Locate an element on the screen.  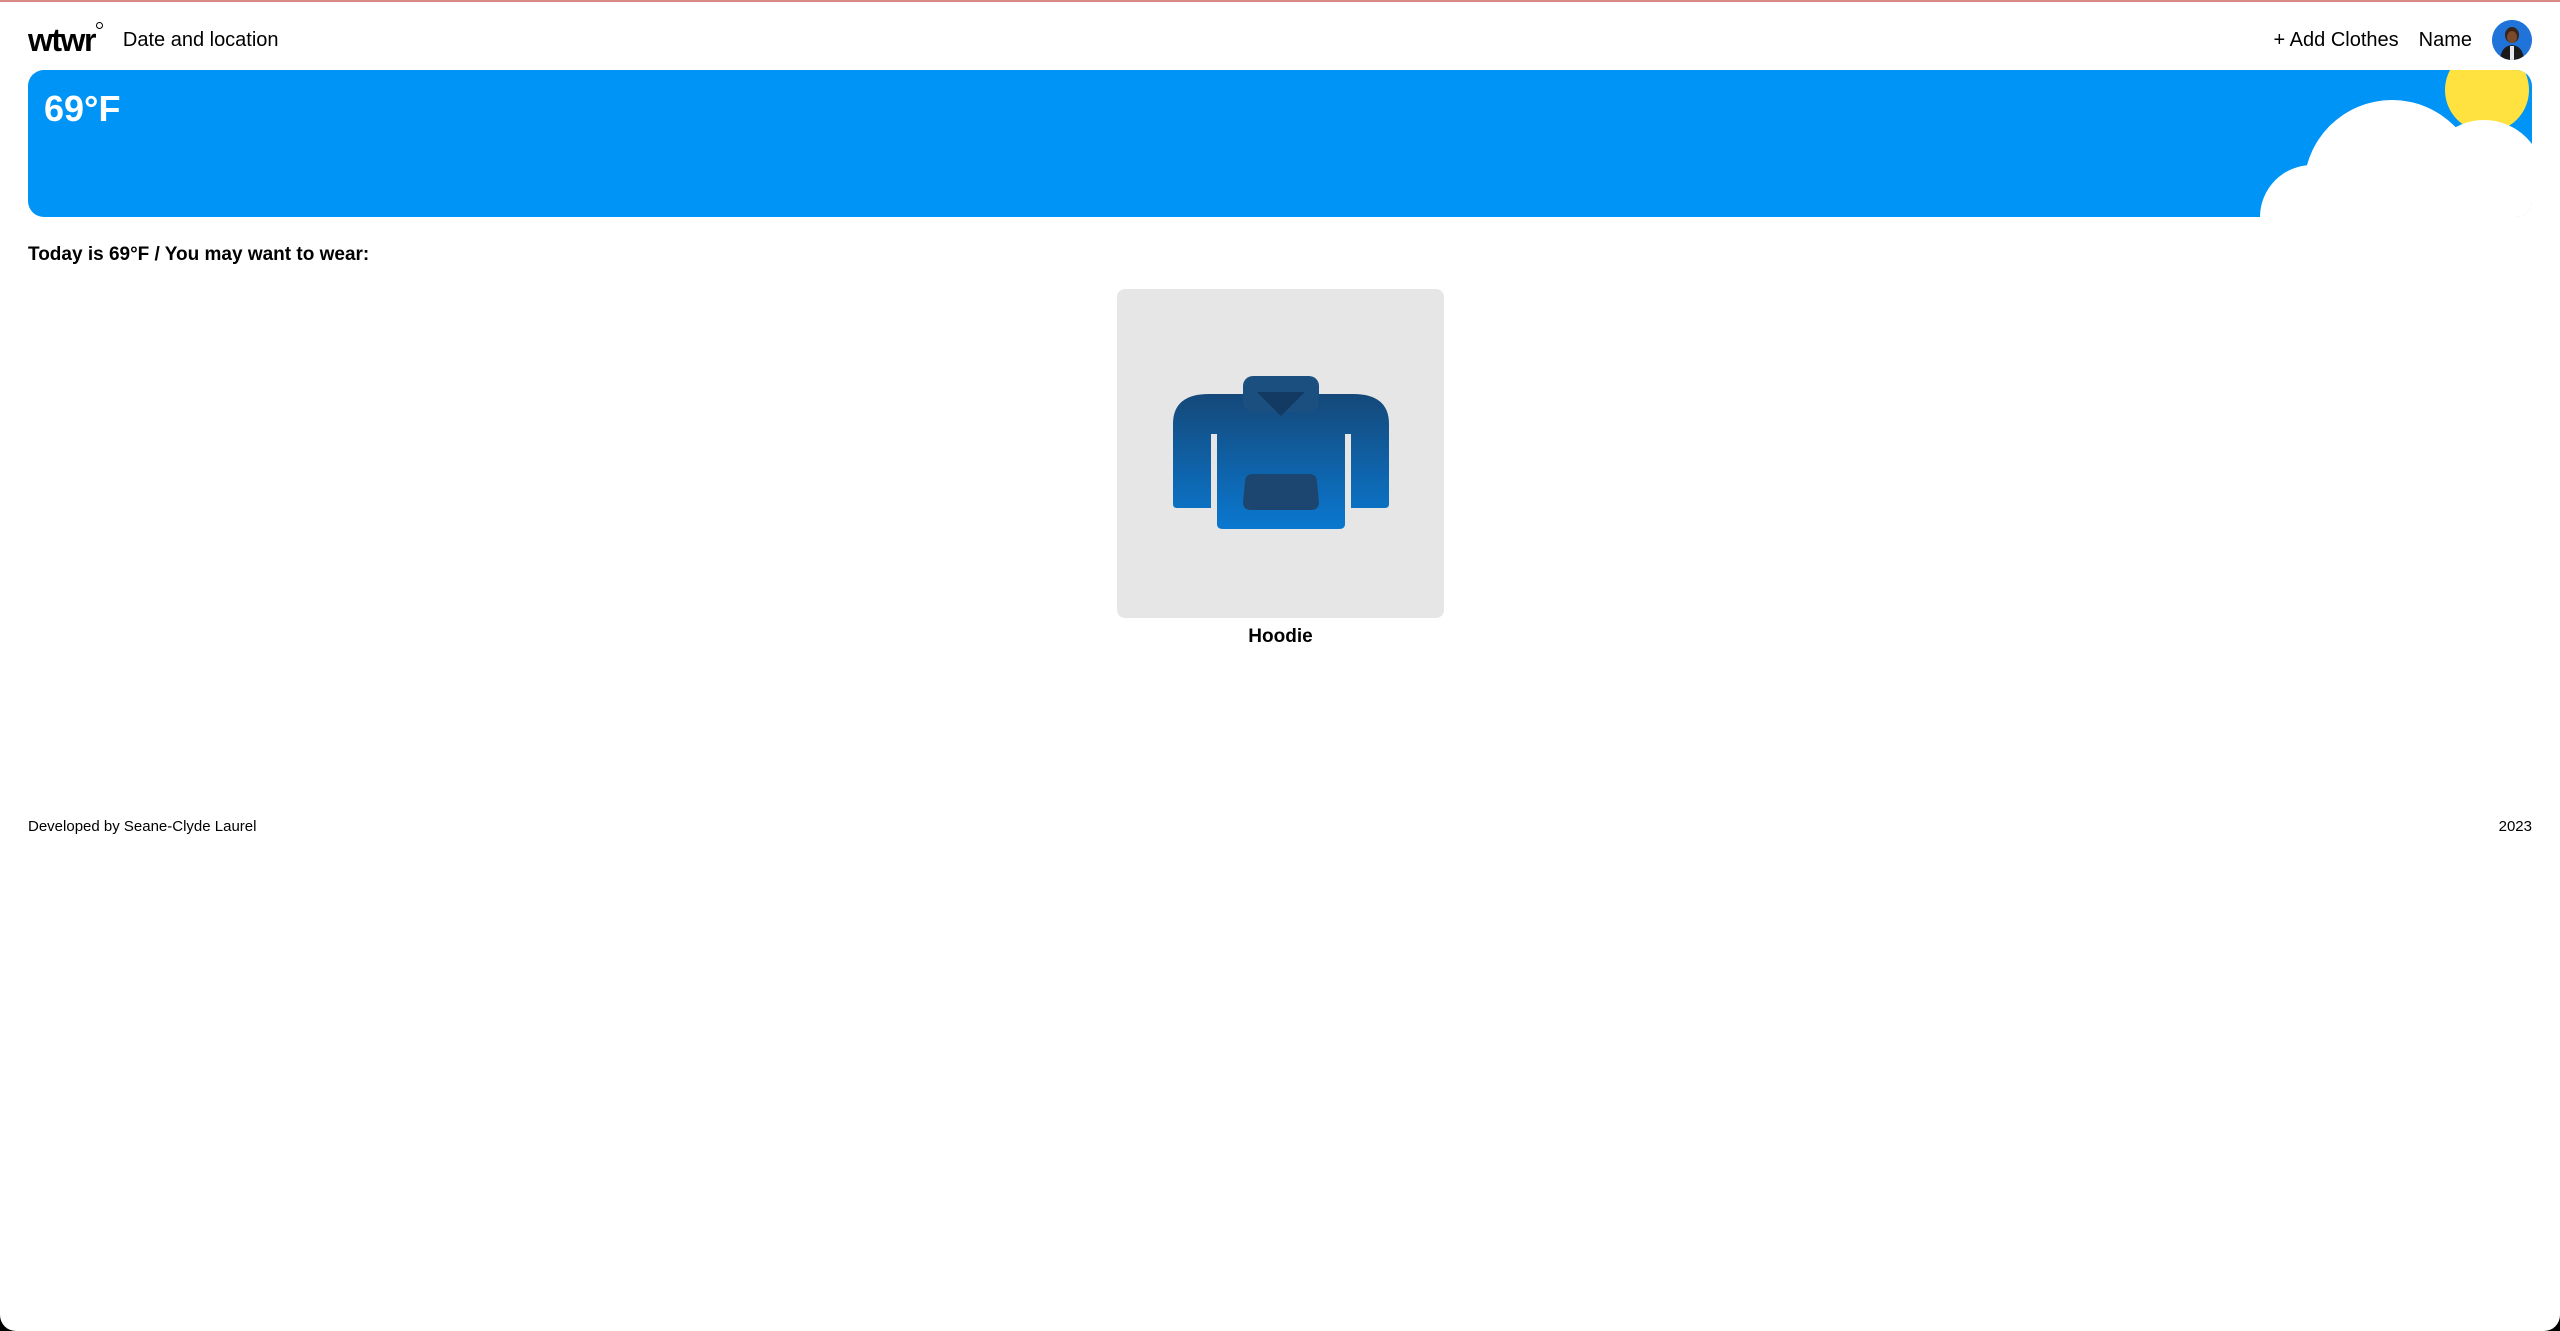
weather-illustration is located at coordinates (2396, 143).